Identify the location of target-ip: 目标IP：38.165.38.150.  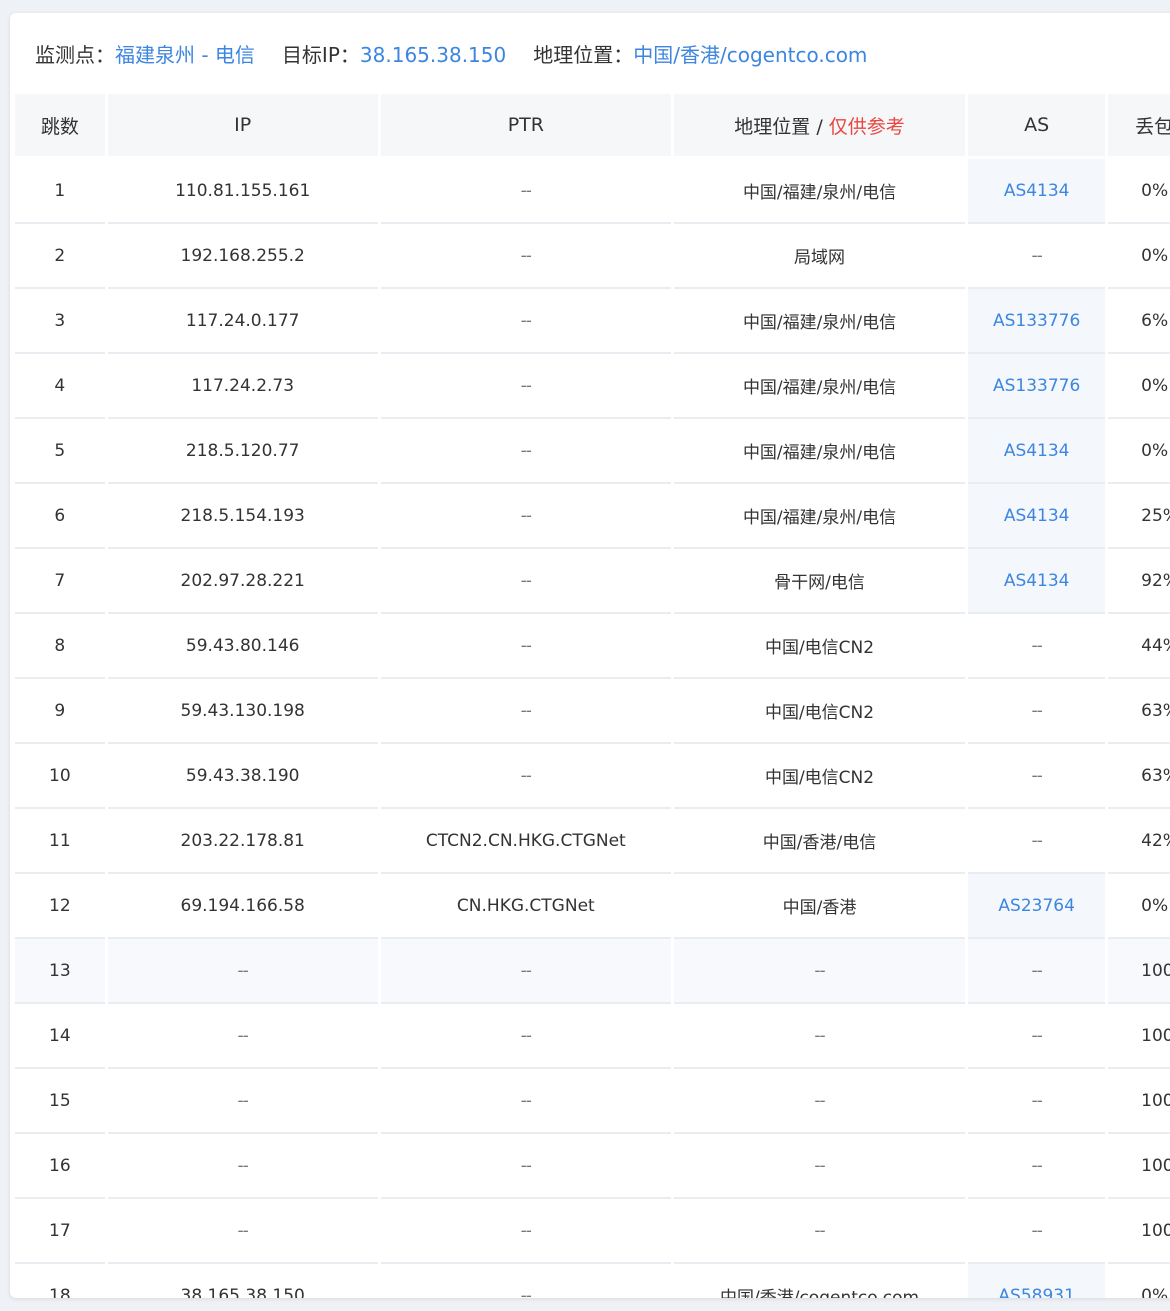
(394, 53).